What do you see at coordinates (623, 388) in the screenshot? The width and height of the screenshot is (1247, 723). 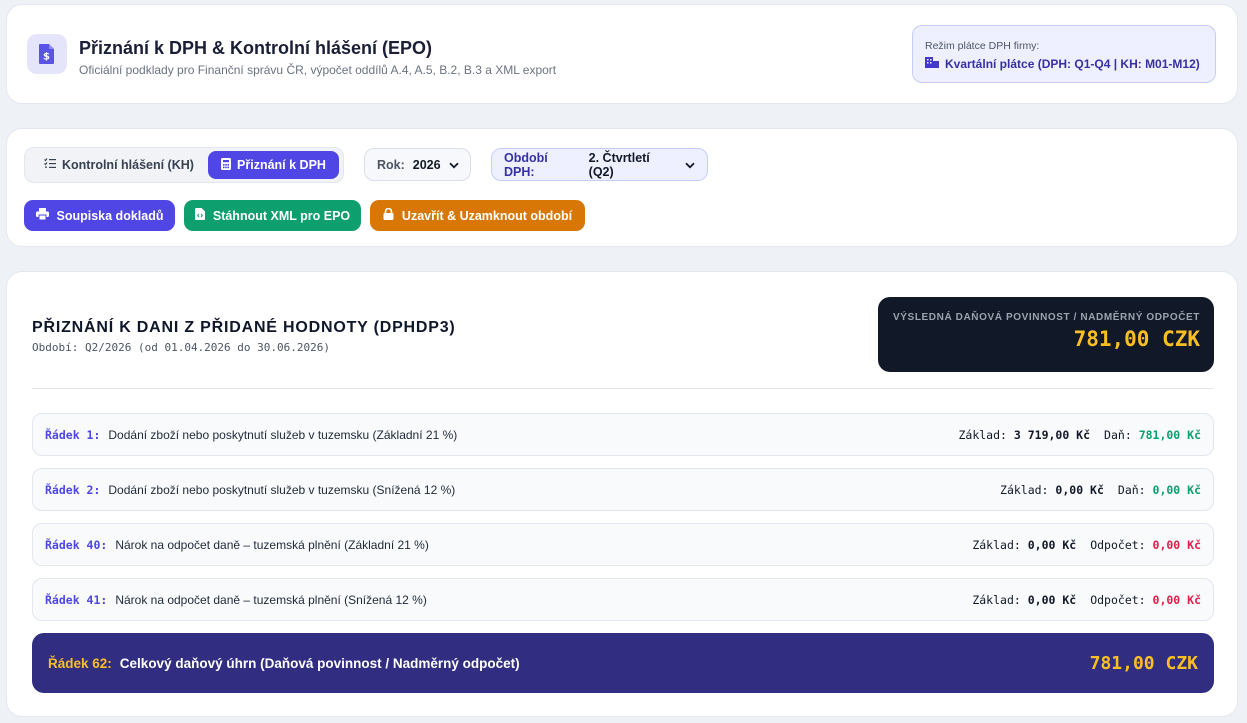 I see `divider` at bounding box center [623, 388].